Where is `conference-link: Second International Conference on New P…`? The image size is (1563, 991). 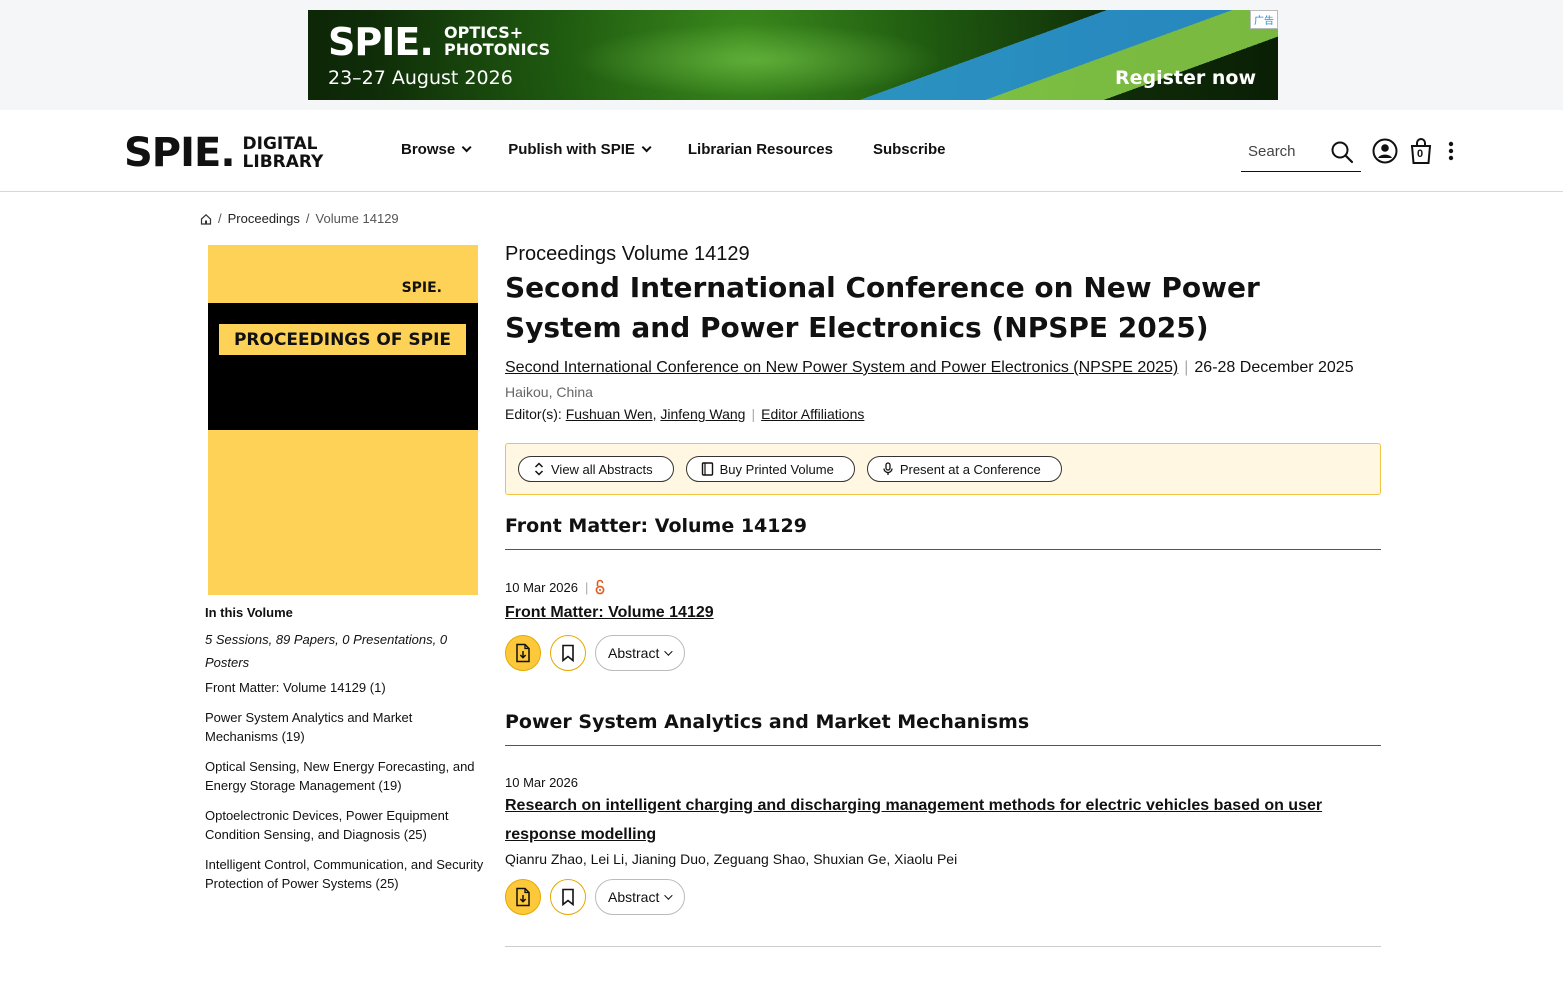 conference-link: Second International Conference on New P… is located at coordinates (841, 367).